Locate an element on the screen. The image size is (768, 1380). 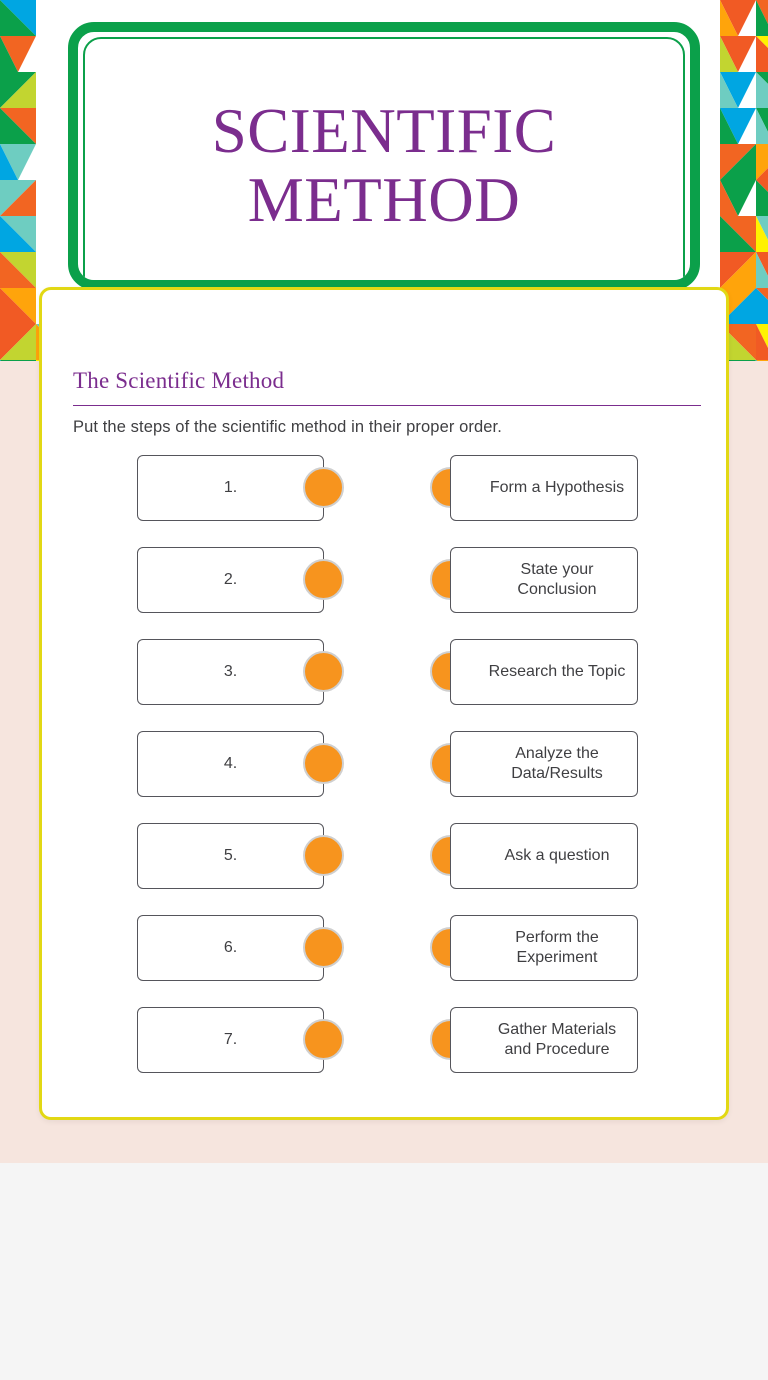
answer-choice-box: Ask a question is located at coordinates (544, 856).